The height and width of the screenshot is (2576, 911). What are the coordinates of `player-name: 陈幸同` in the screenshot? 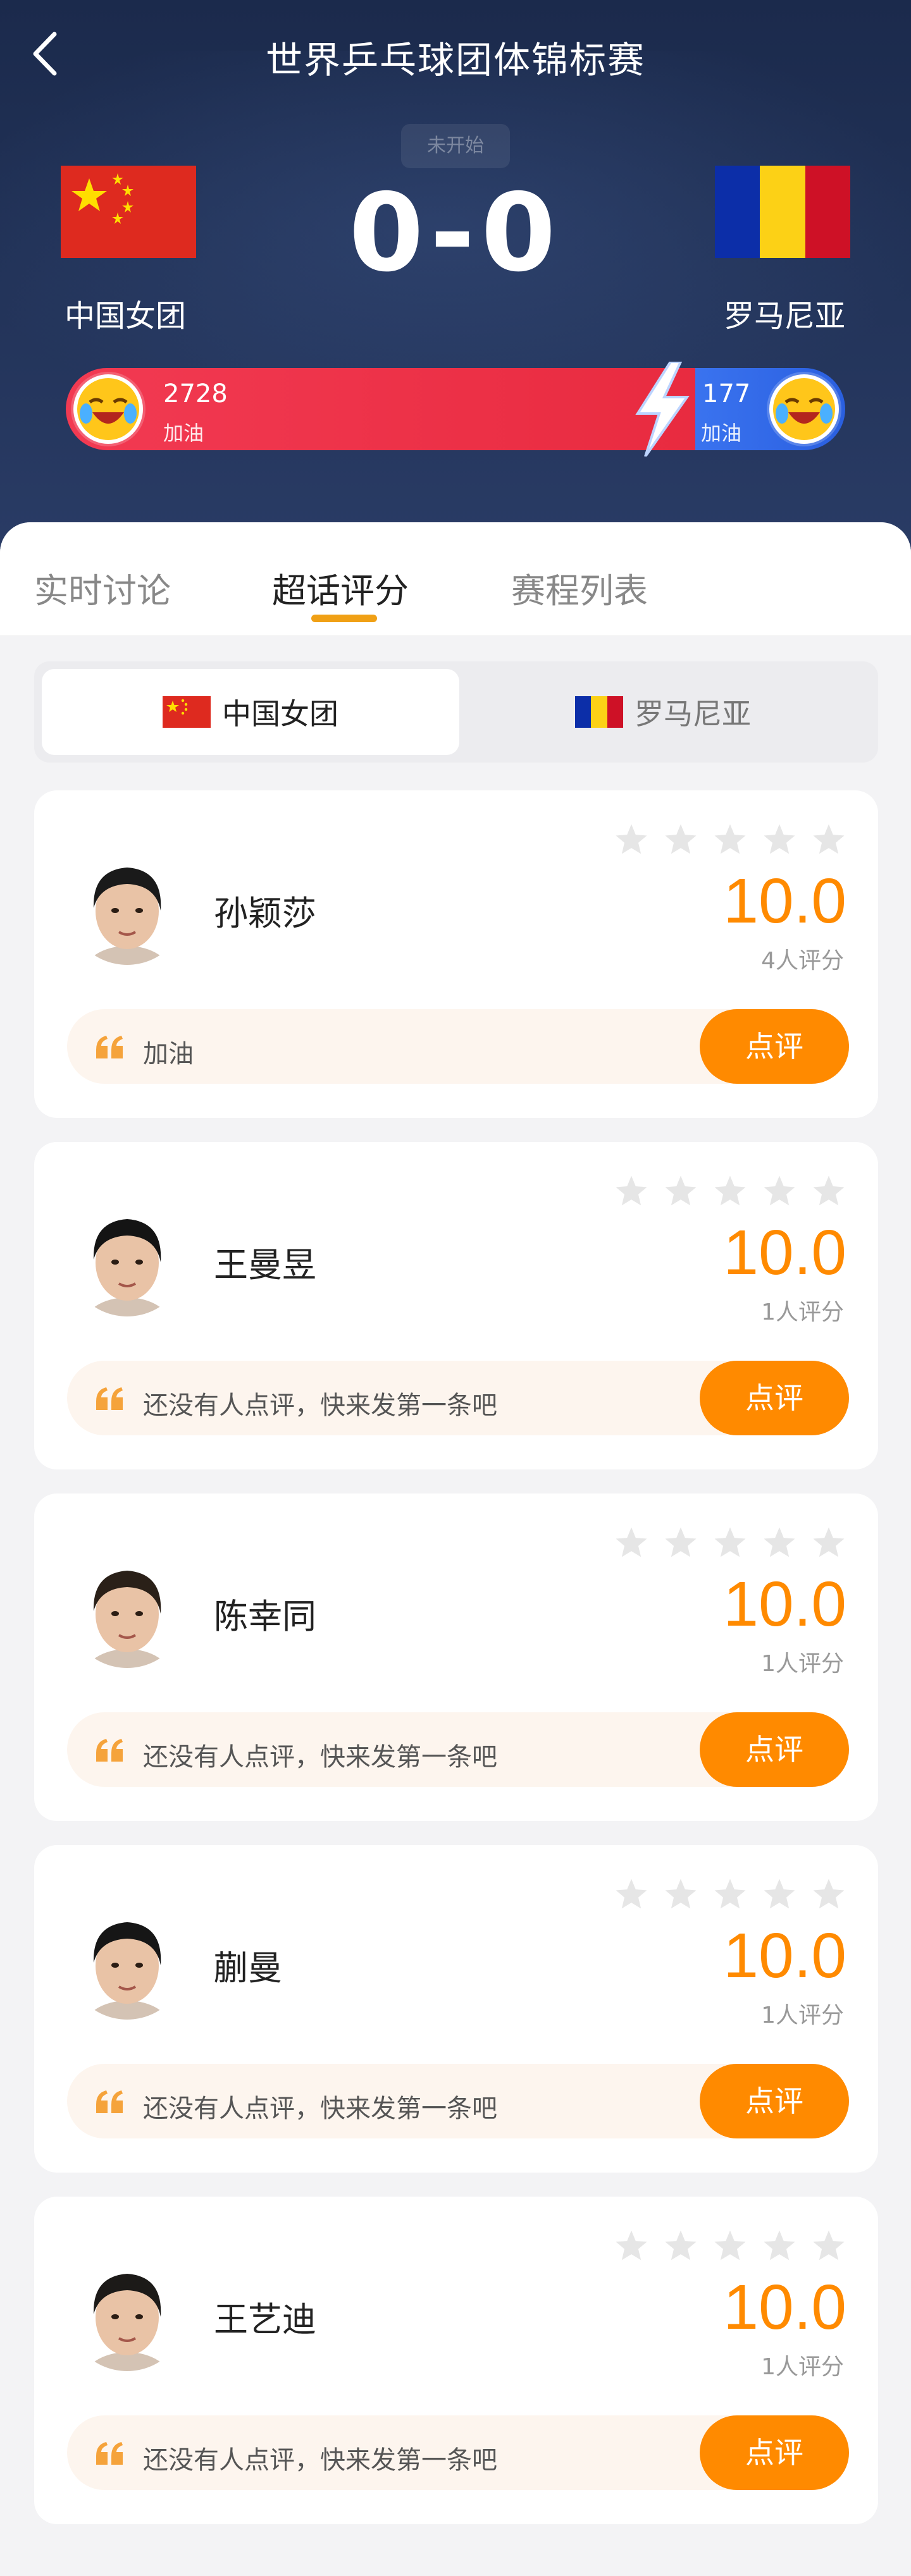 It's located at (265, 1616).